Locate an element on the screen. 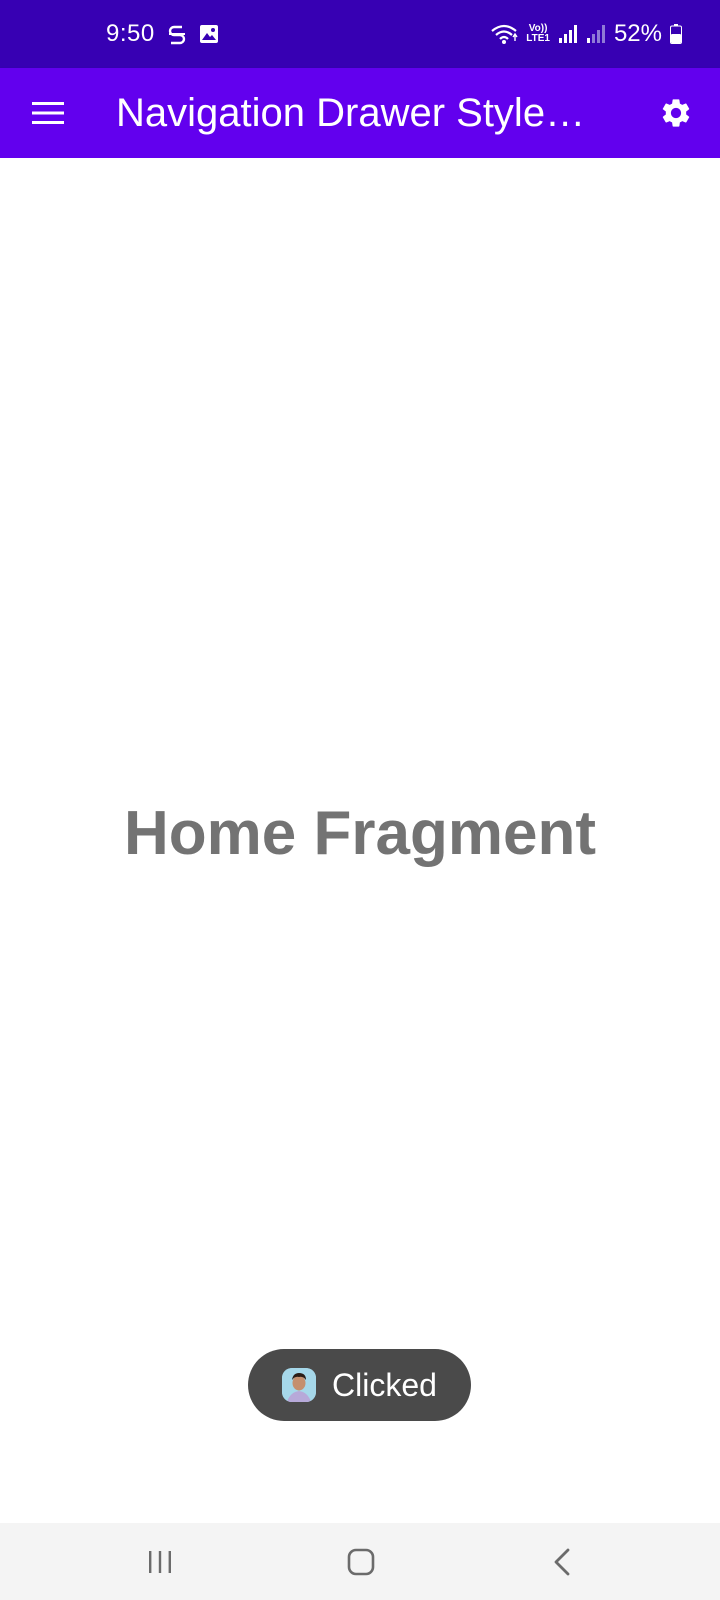 The image size is (720, 1600). signal-icon is located at coordinates (568, 34).